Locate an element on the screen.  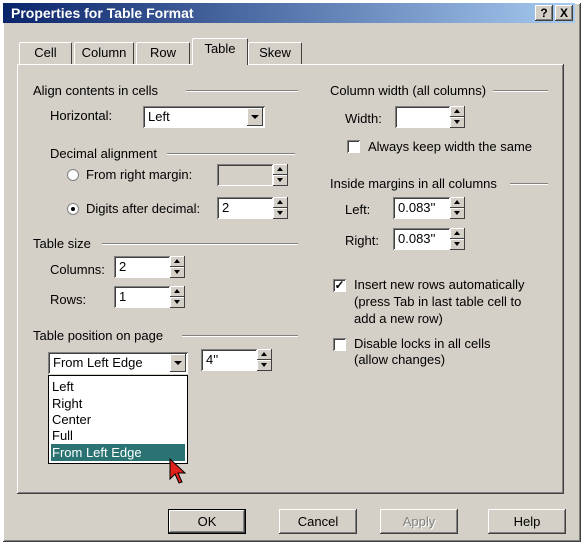
width-field is located at coordinates (422, 117).